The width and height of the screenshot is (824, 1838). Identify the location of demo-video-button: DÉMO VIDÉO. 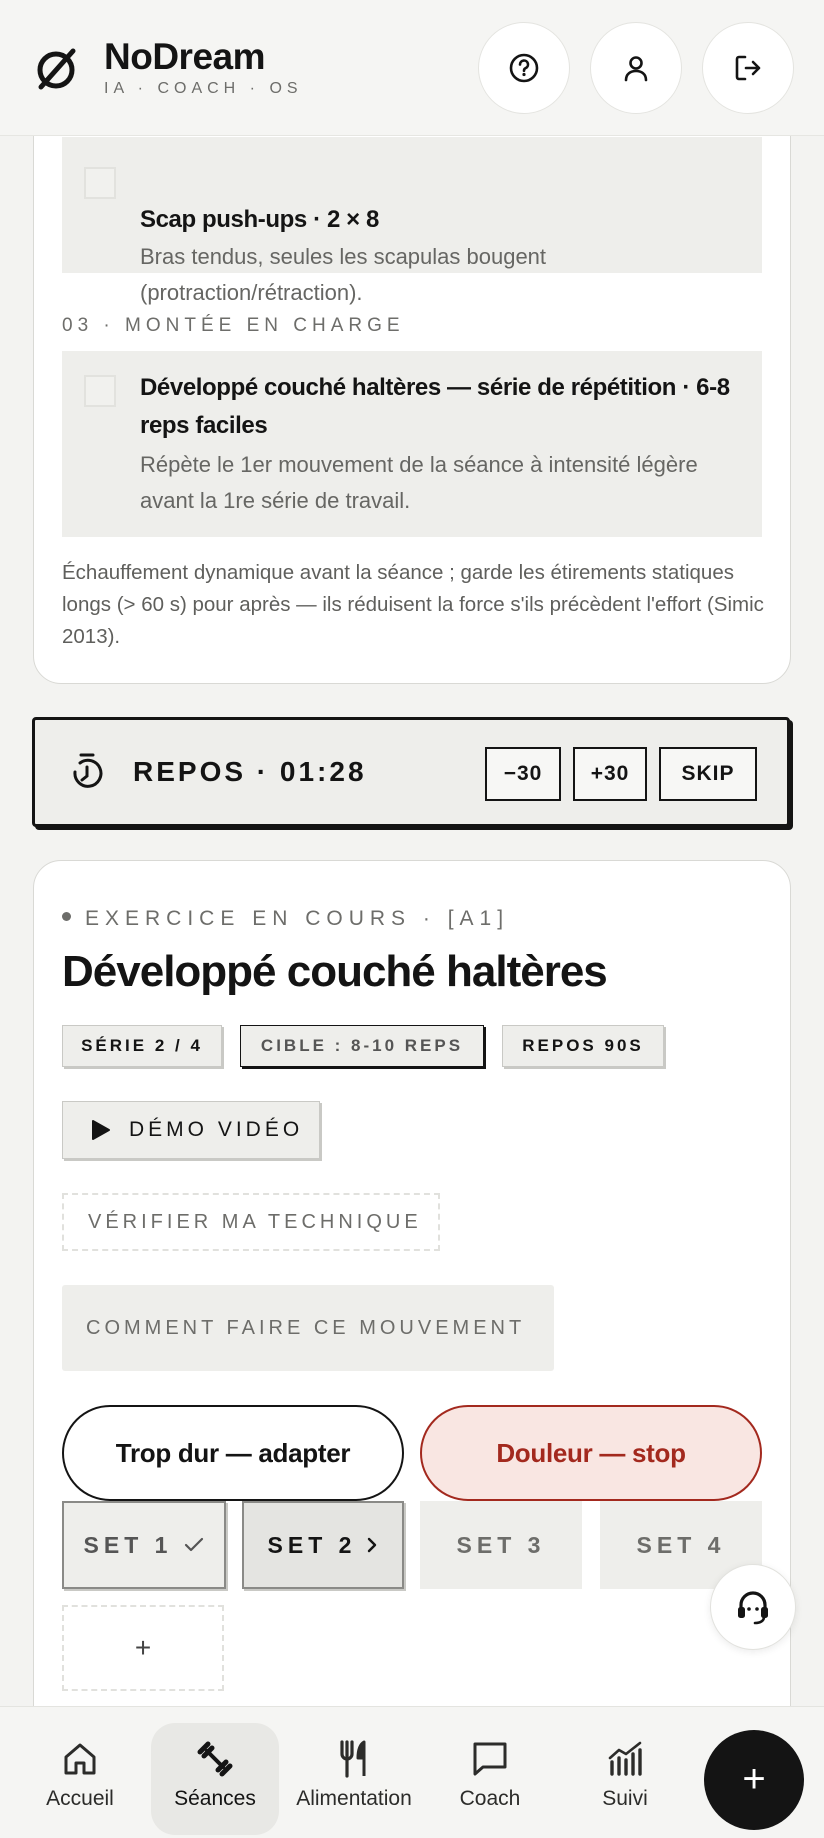
(191, 1130).